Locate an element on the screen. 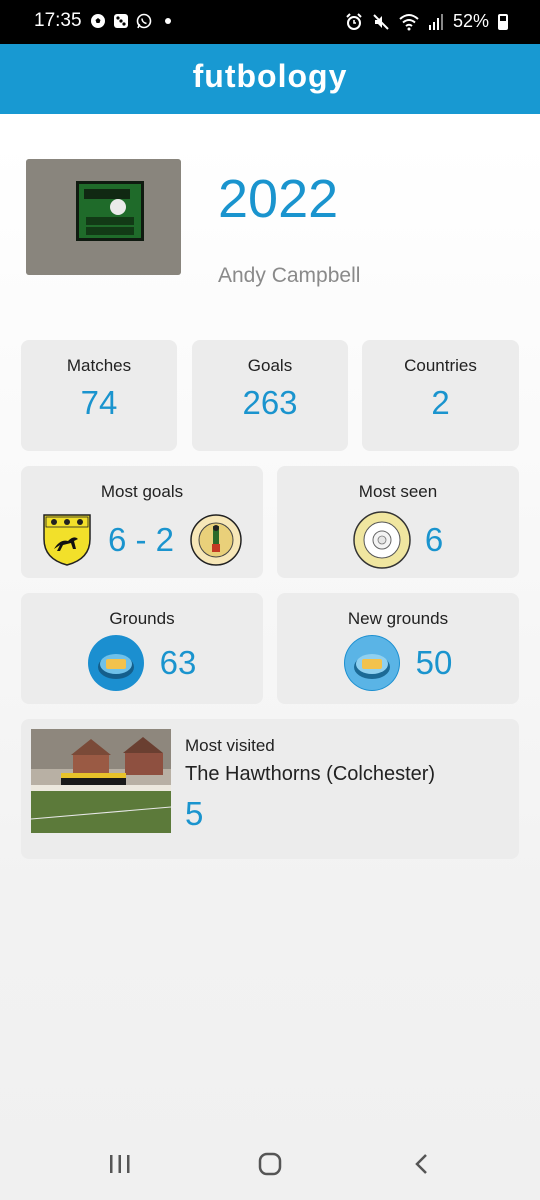 The image size is (540, 1200). most-seen-team-crest-icon is located at coordinates (382, 540).